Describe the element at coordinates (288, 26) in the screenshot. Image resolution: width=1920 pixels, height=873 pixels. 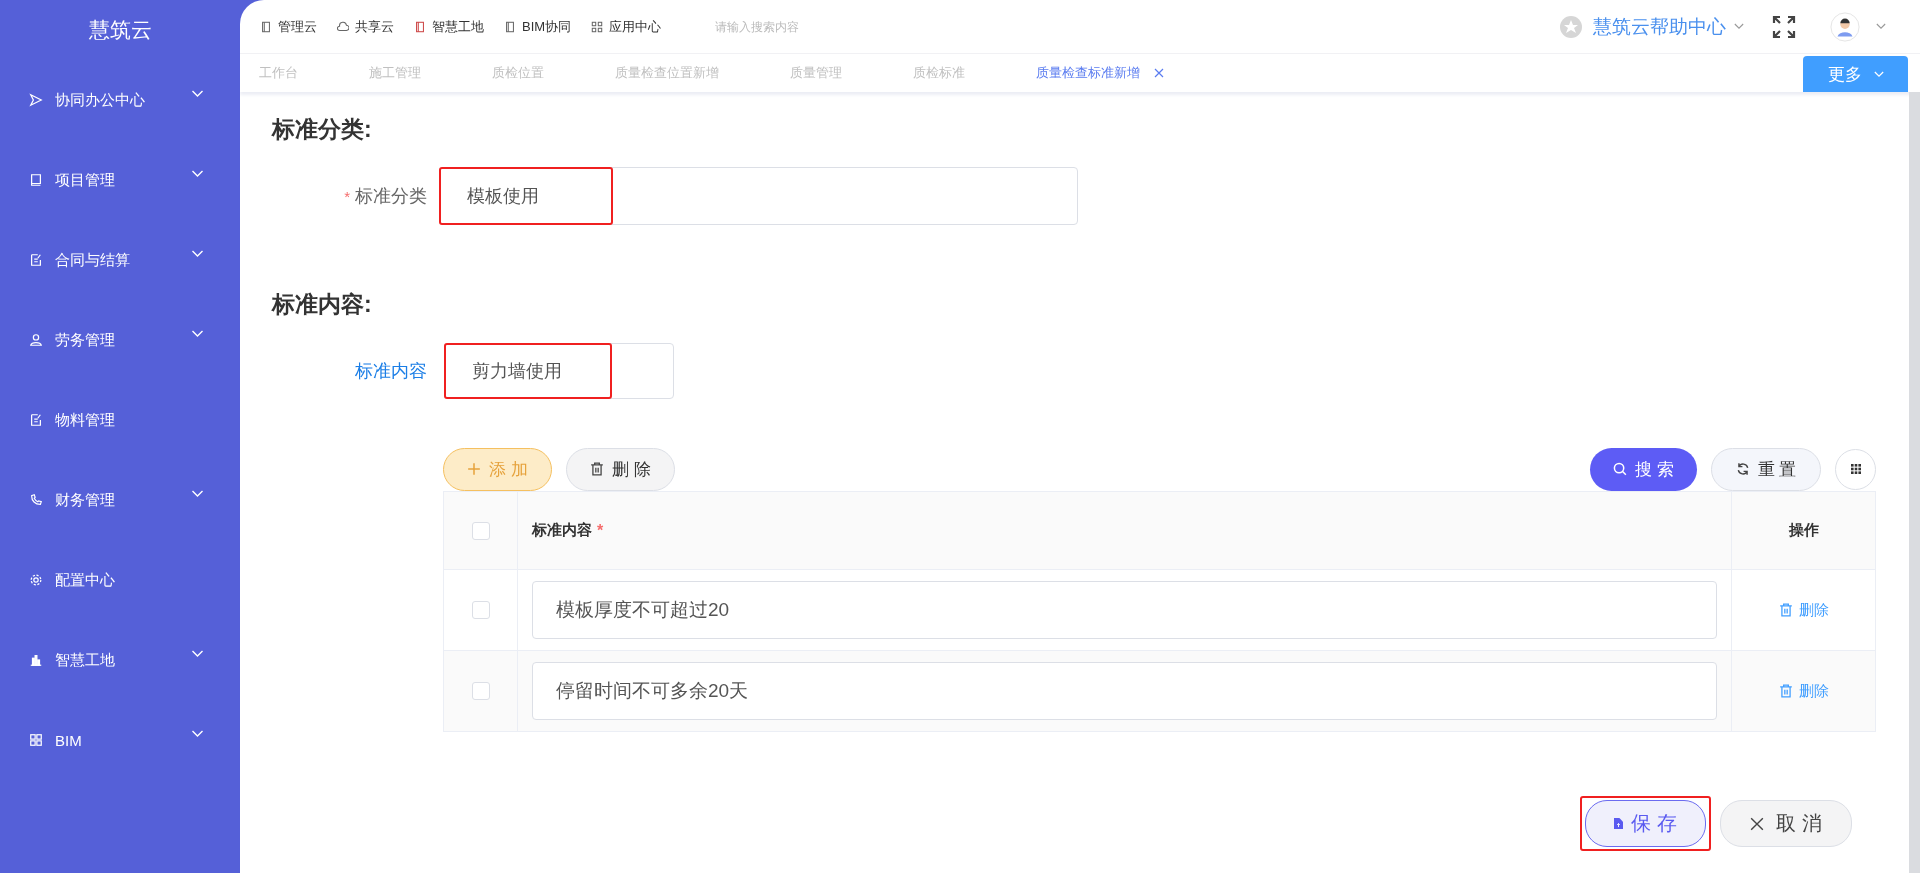
I see `nav-link: 管理云` at that location.